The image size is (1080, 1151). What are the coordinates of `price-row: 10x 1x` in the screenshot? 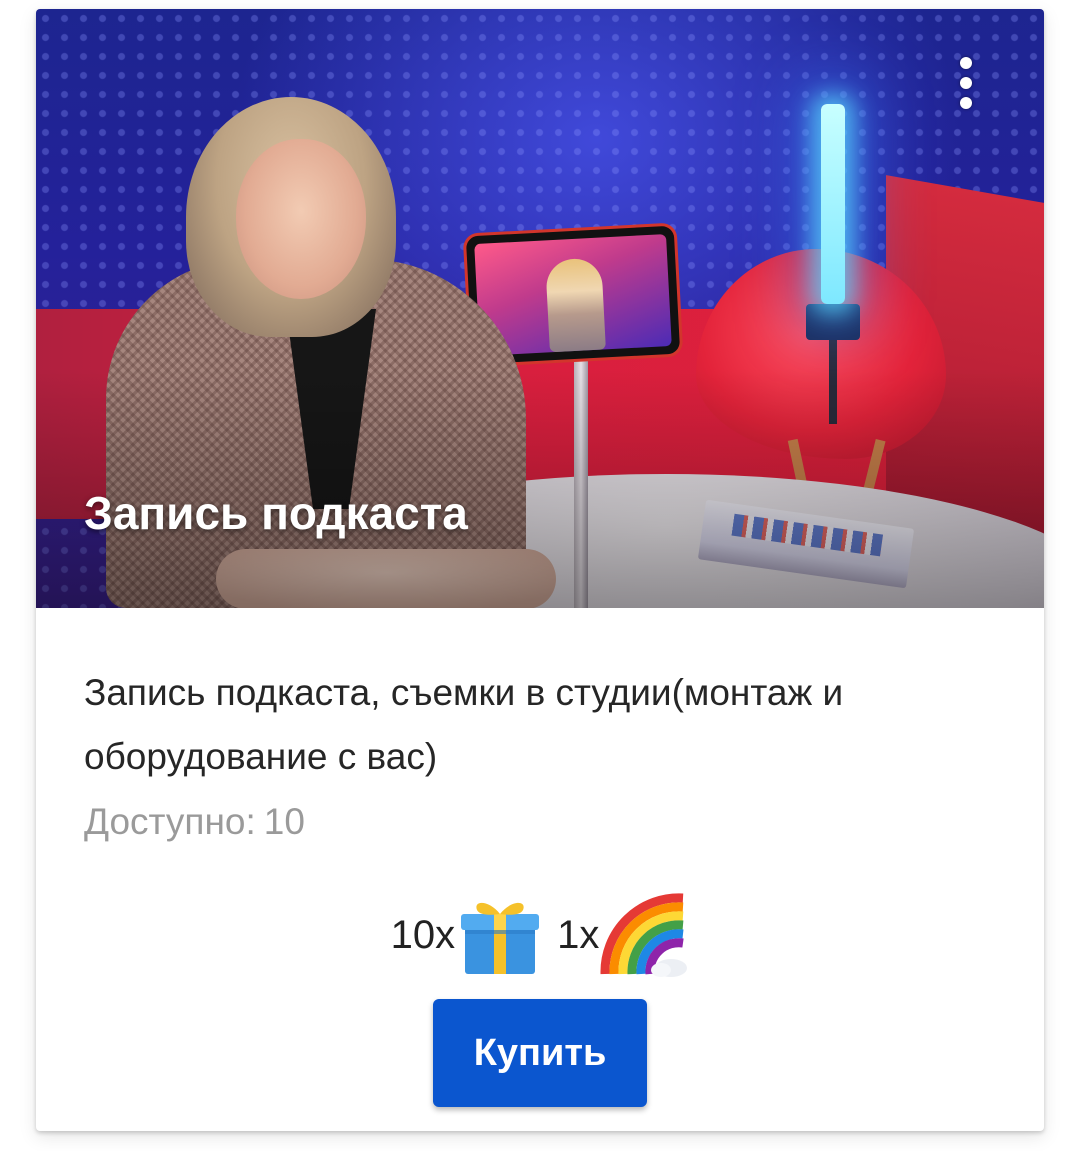 It's located at (540, 935).